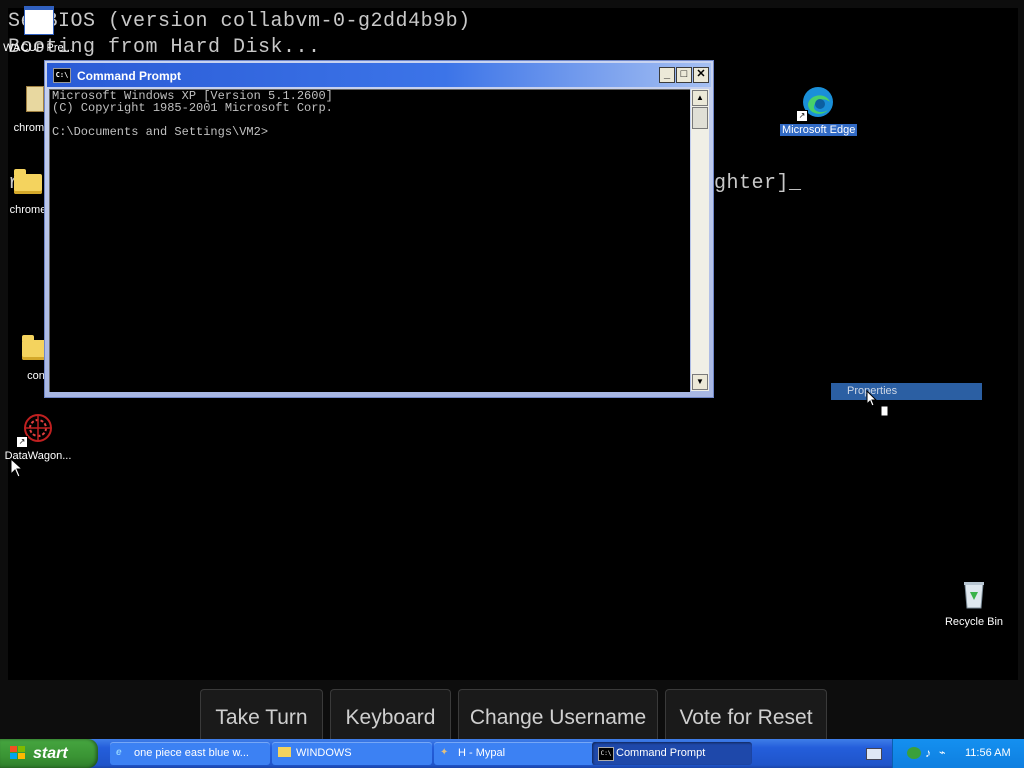  What do you see at coordinates (988, 753) in the screenshot?
I see `clock: 11:56 AM` at bounding box center [988, 753].